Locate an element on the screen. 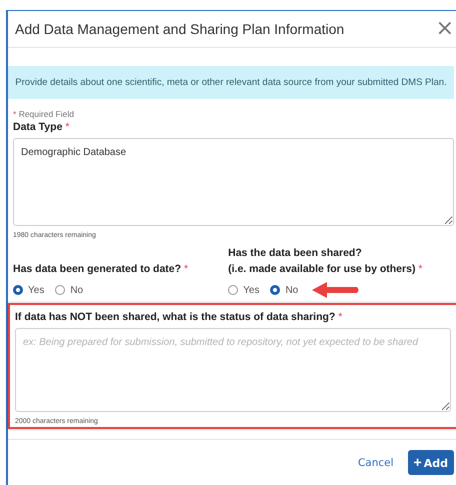 The height and width of the screenshot is (485, 456). dialog-title: Add Data Management and Sharing Plan Information is located at coordinates (179, 29).